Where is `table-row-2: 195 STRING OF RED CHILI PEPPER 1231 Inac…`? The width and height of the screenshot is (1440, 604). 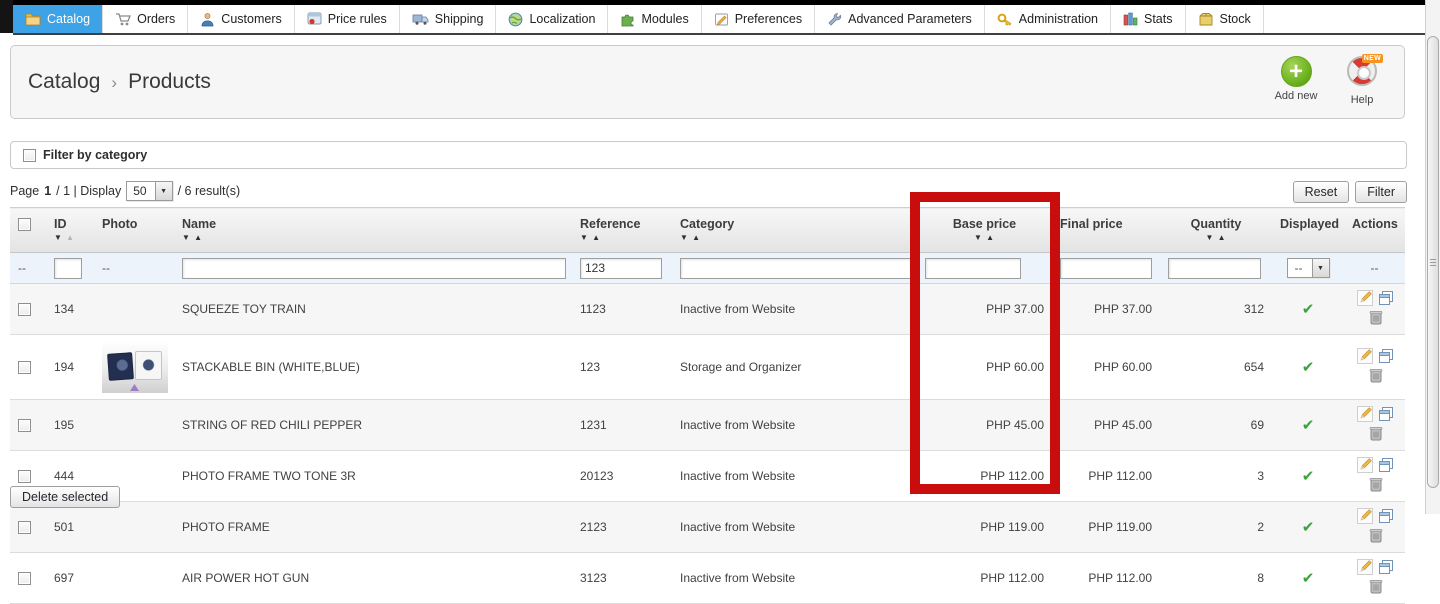
table-row-2: 195 STRING OF RED CHILI PEPPER 1231 Inac… is located at coordinates (707, 425).